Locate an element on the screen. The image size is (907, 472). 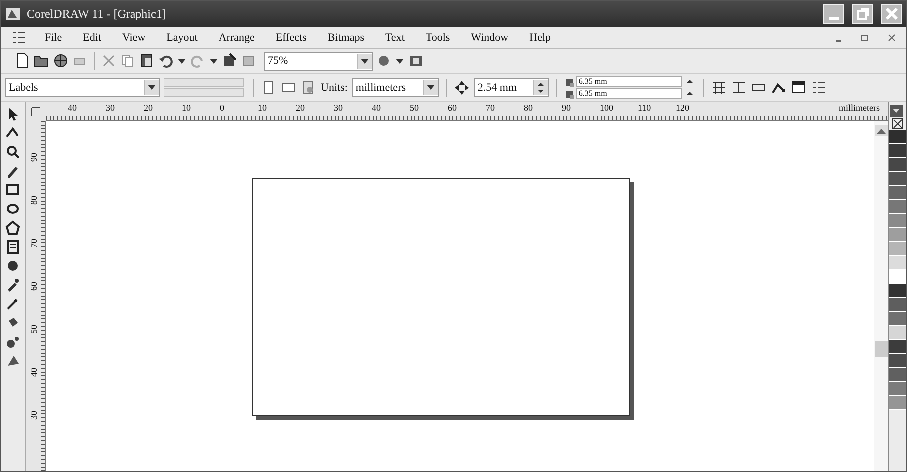
ruler-label: 0 is located at coordinates (223, 108).